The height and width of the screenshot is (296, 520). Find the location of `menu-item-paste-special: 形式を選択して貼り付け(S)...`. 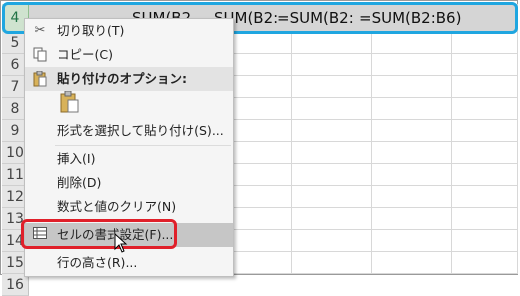

menu-item-paste-special: 形式を選択して貼り付け(S)... is located at coordinates (129, 131).